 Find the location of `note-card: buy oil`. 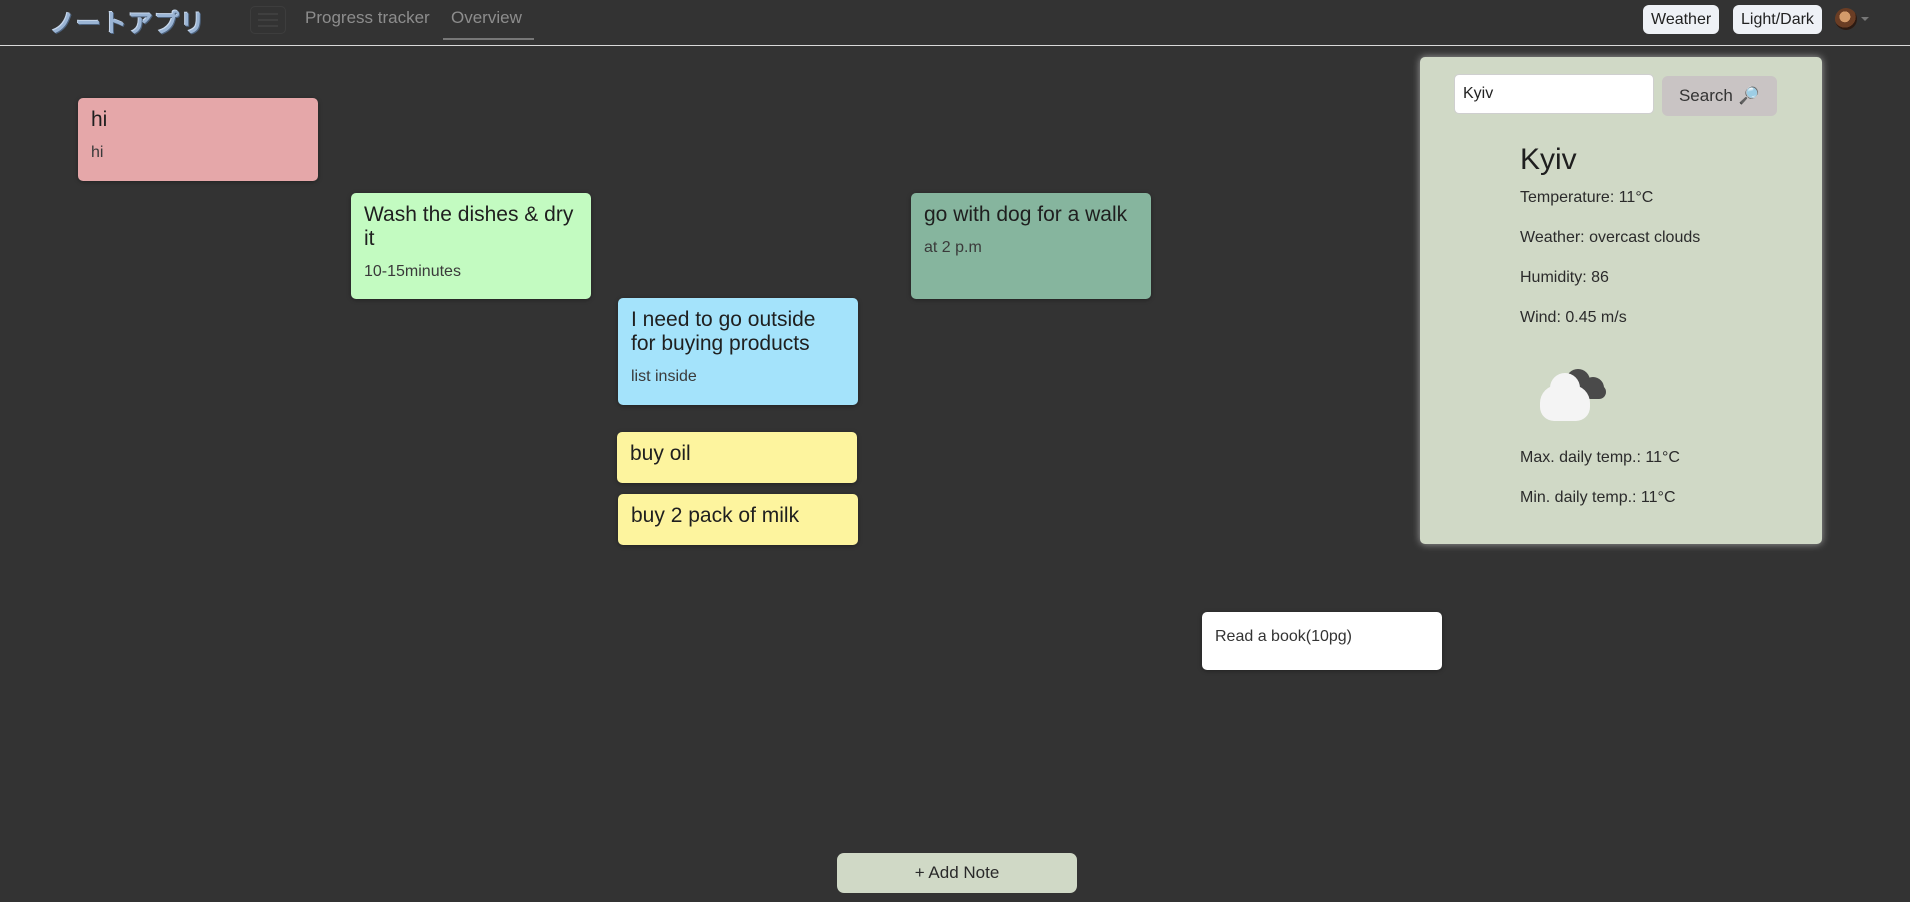

note-card: buy oil is located at coordinates (737, 457).